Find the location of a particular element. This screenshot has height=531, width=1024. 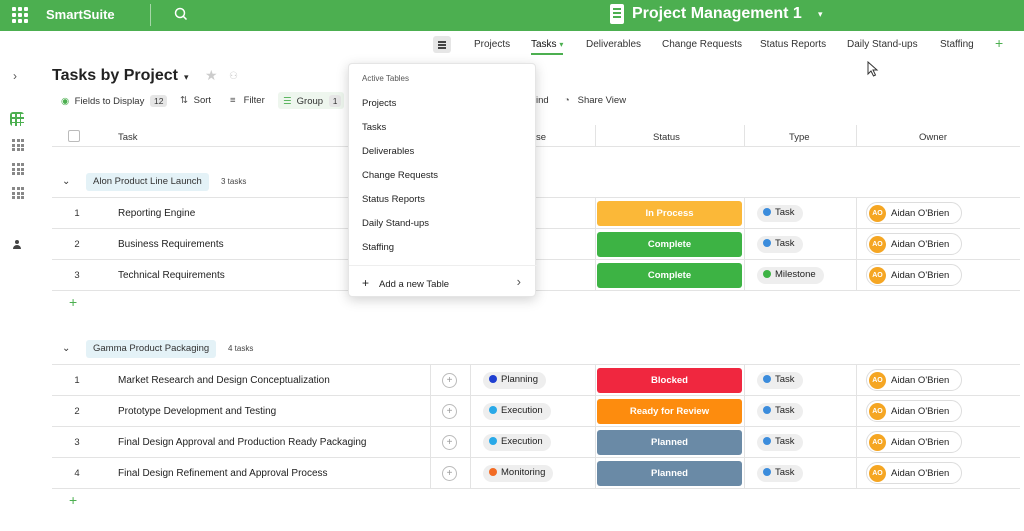

grid-view-icon is located at coordinates (17, 119).